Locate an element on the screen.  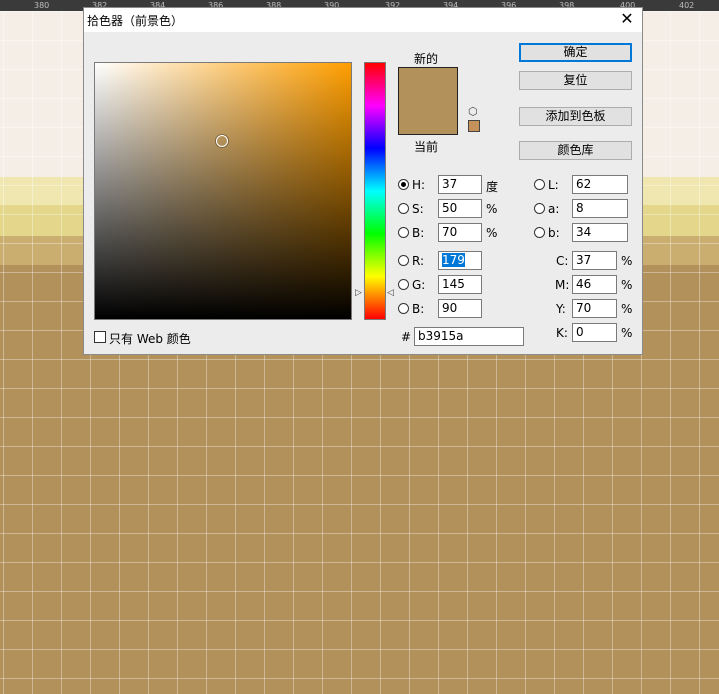
saturation-unit: % is located at coordinates (492, 209).